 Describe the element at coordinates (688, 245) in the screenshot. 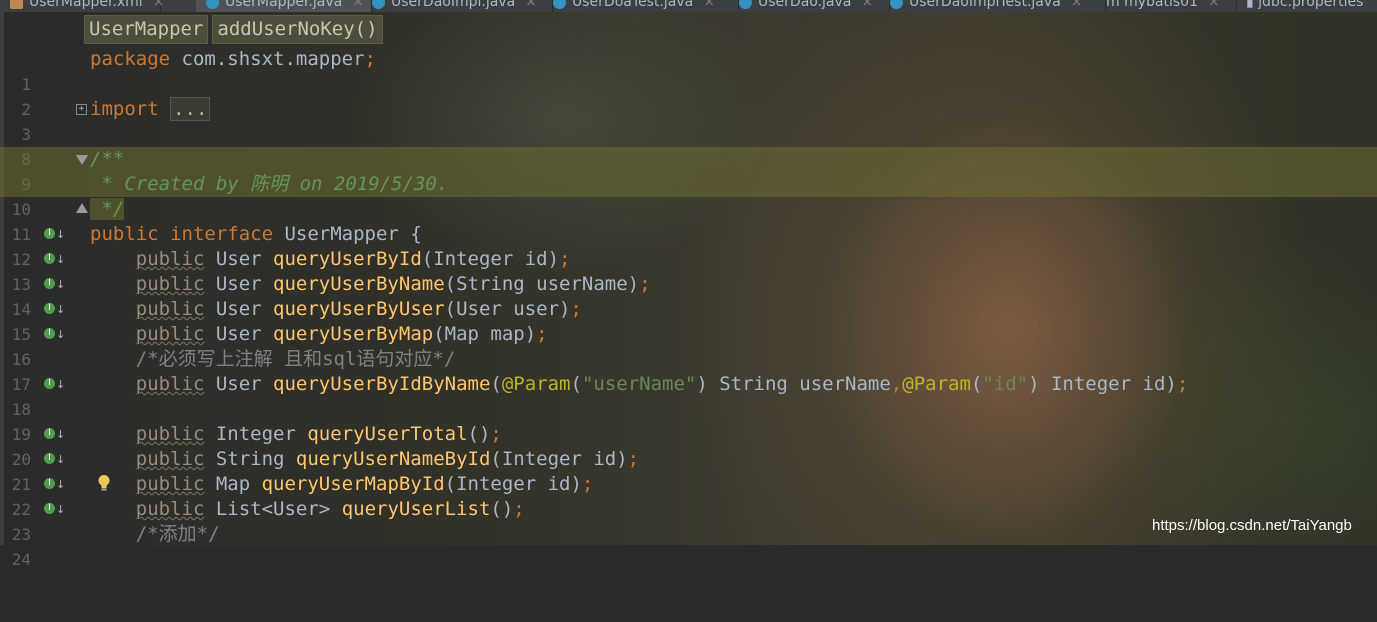

I see `code-line: 12 I ↓ public interface UserMapper {` at that location.